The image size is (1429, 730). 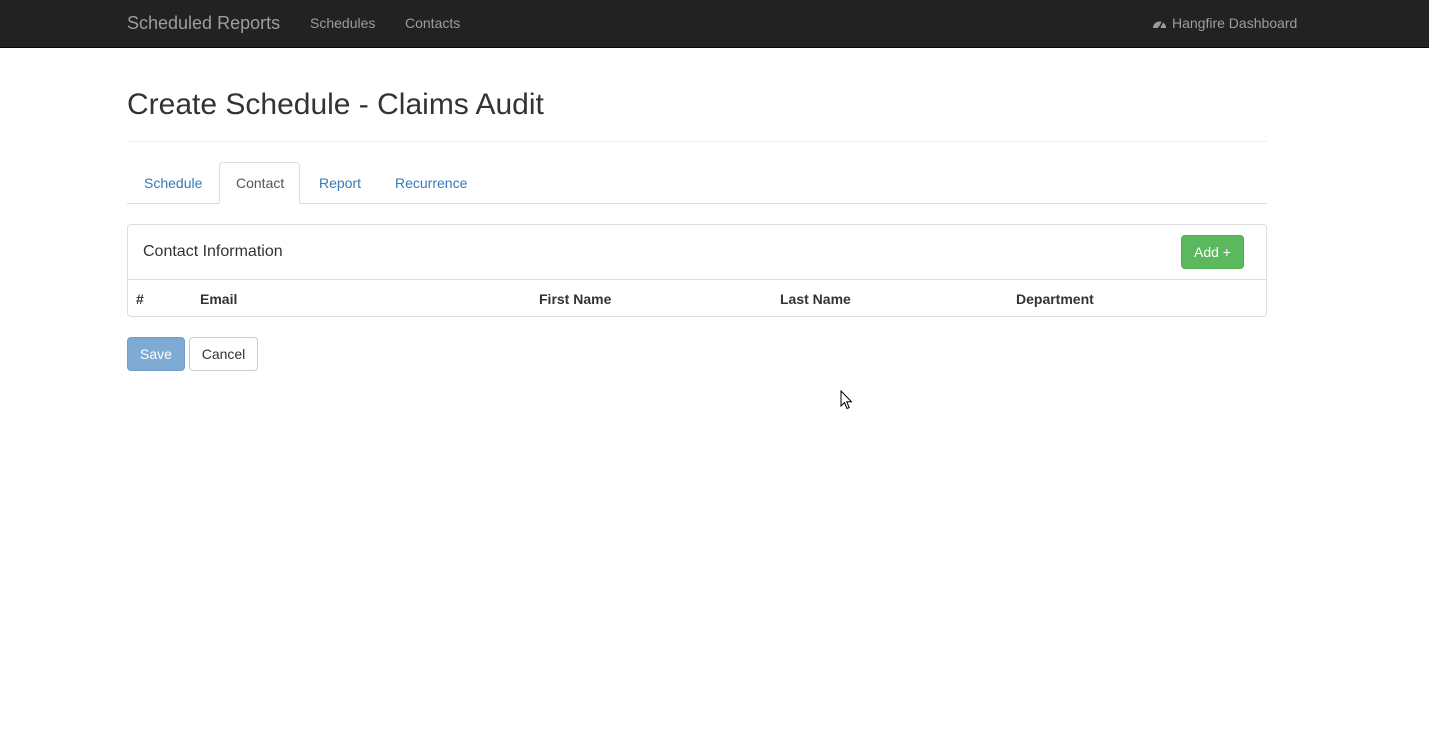 I want to click on column-header-department: Department, so click(x=1055, y=299).